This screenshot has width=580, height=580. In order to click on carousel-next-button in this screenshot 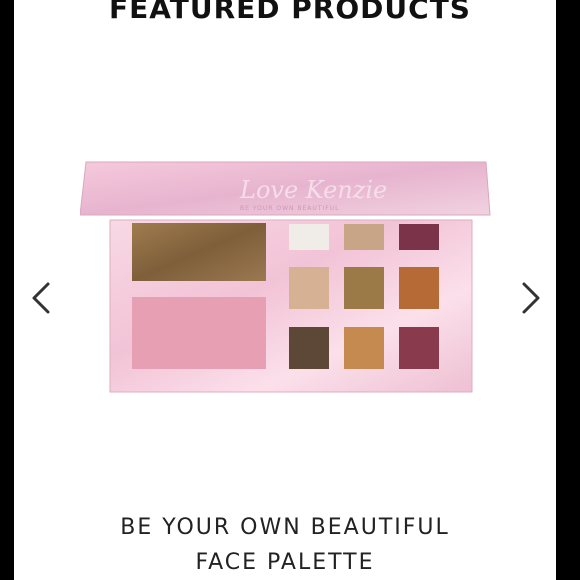, I will do `click(530, 298)`.